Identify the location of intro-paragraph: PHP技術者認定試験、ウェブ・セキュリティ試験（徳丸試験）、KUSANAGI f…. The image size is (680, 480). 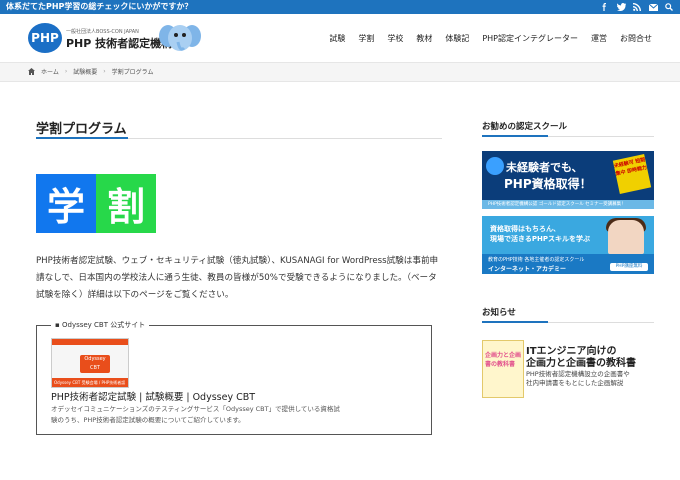
(237, 278).